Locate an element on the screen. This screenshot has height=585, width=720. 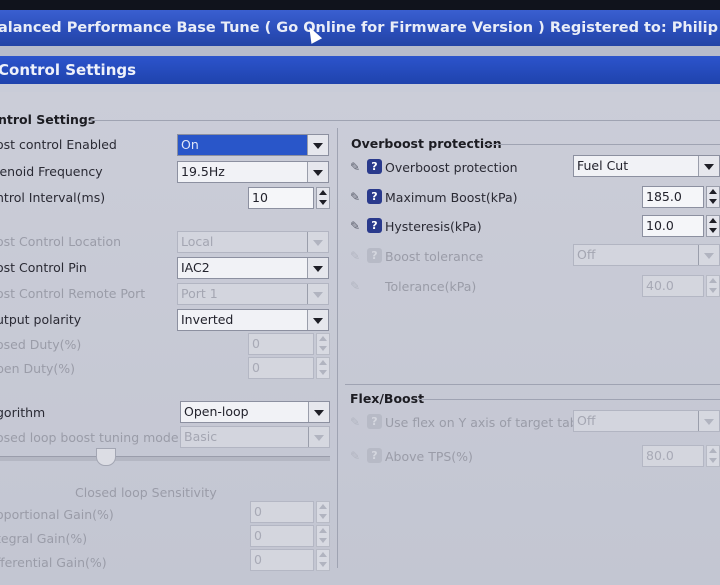
closed-duty-input: 0 is located at coordinates (281, 344).